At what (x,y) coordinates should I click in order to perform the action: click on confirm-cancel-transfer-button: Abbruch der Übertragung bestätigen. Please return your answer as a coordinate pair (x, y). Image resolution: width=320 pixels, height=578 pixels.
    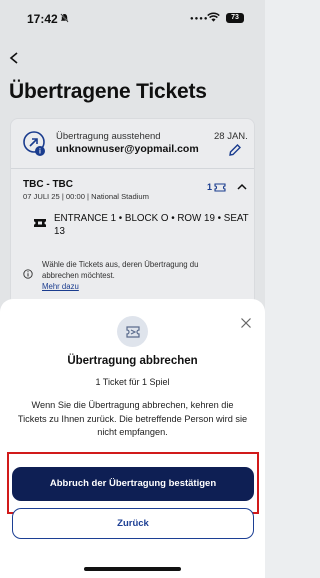
    Looking at the image, I should click on (133, 484).